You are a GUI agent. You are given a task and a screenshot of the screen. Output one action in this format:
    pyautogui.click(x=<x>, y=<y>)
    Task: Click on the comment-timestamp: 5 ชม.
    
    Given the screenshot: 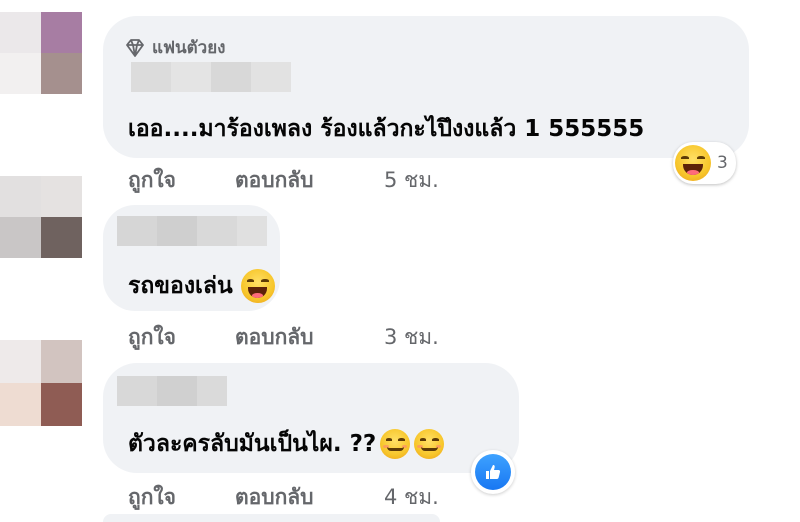 What is the action you would take?
    pyautogui.click(x=411, y=180)
    